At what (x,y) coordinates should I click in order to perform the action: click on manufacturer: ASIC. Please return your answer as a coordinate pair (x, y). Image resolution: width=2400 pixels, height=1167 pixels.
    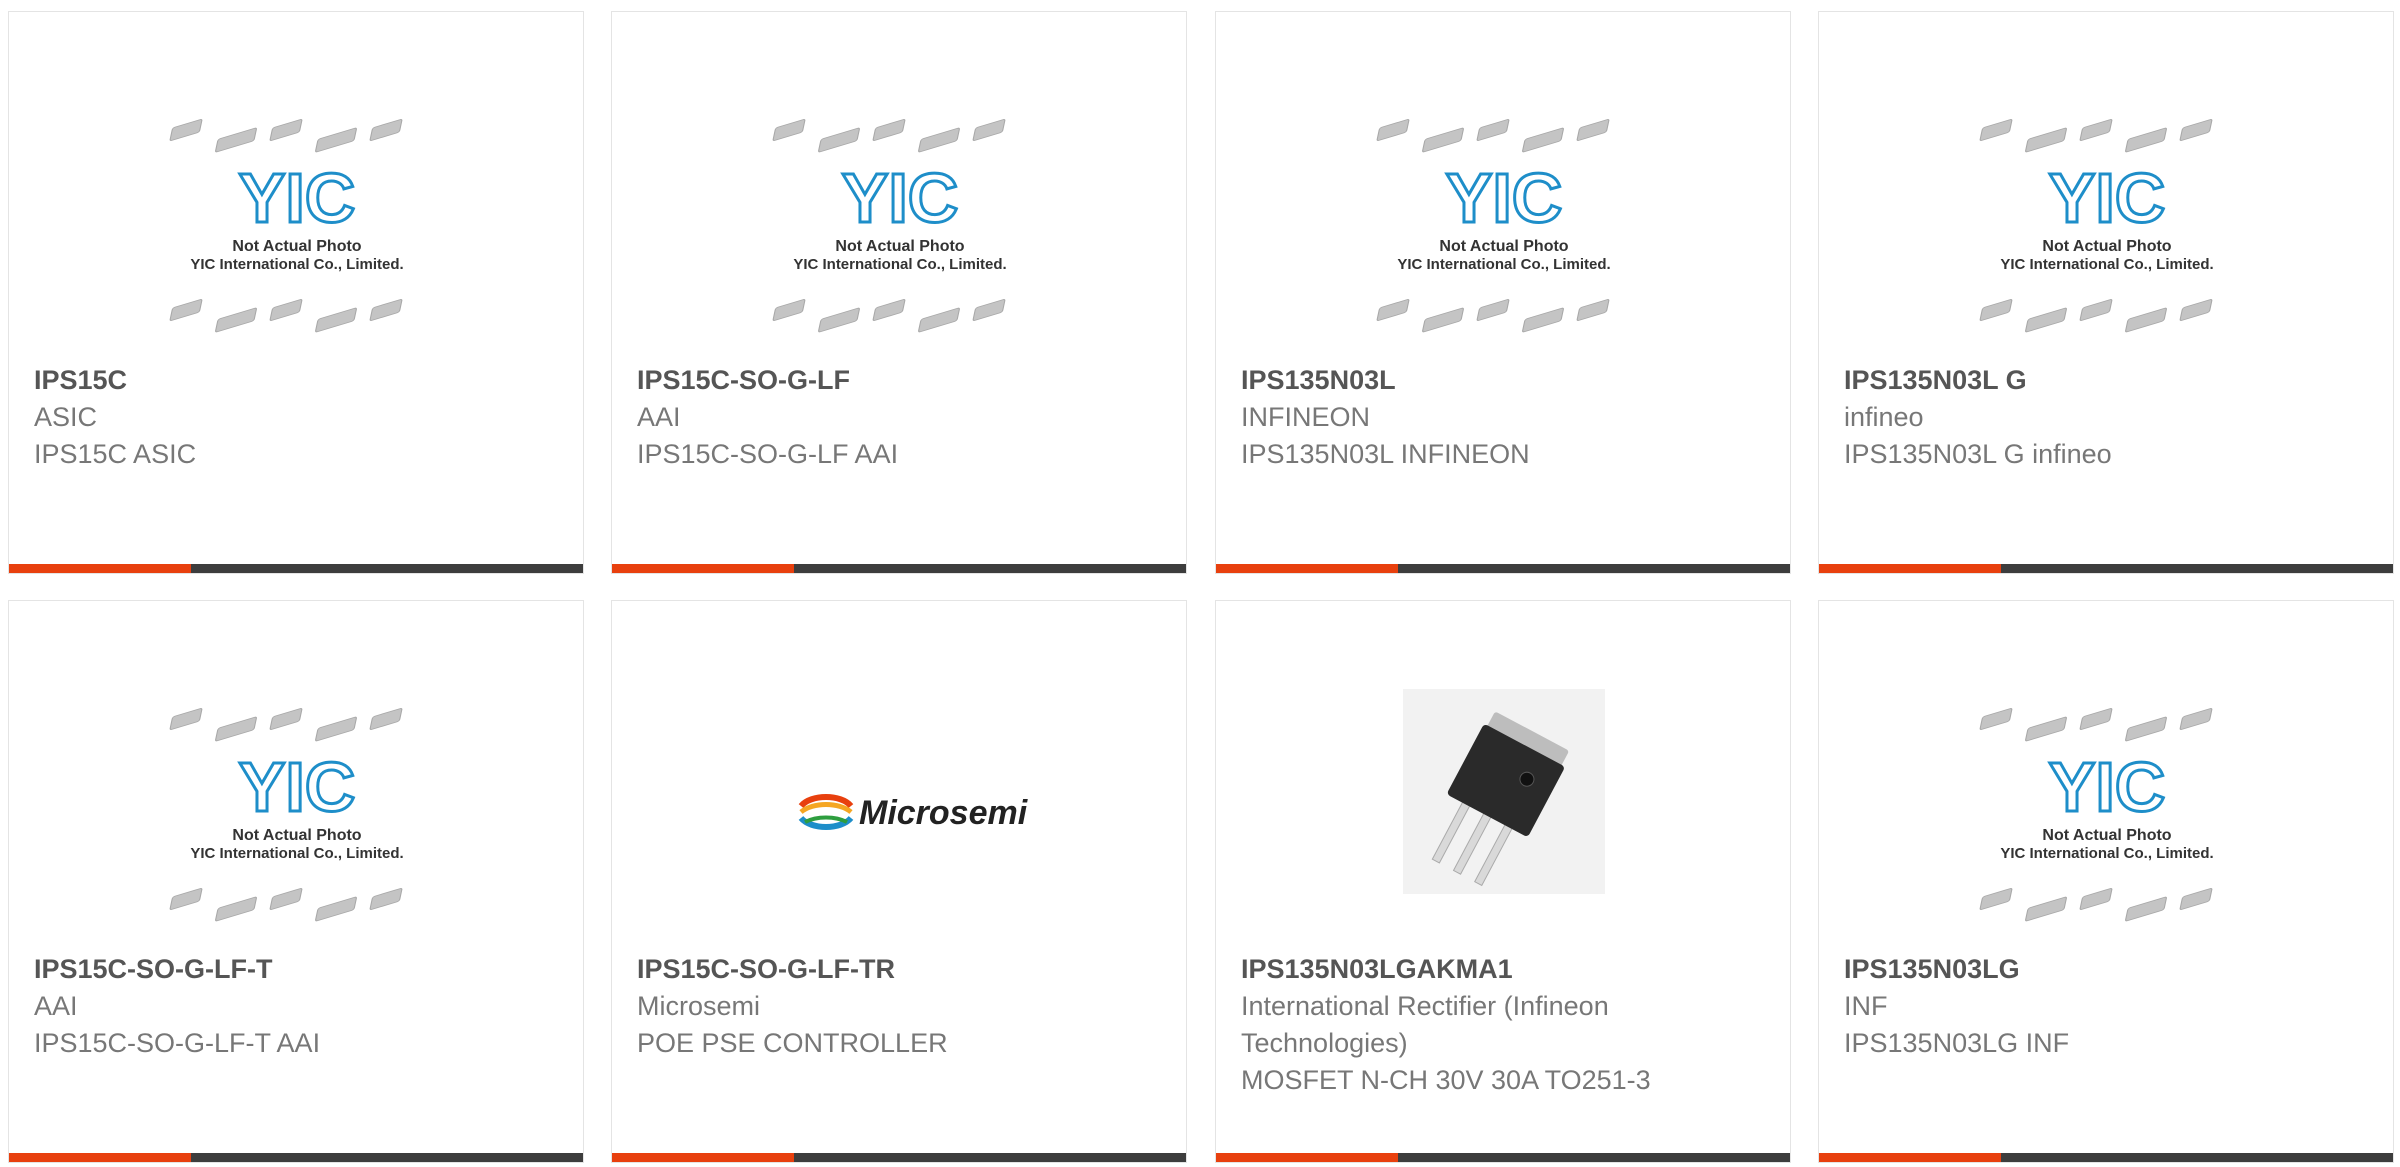
    Looking at the image, I should click on (66, 417).